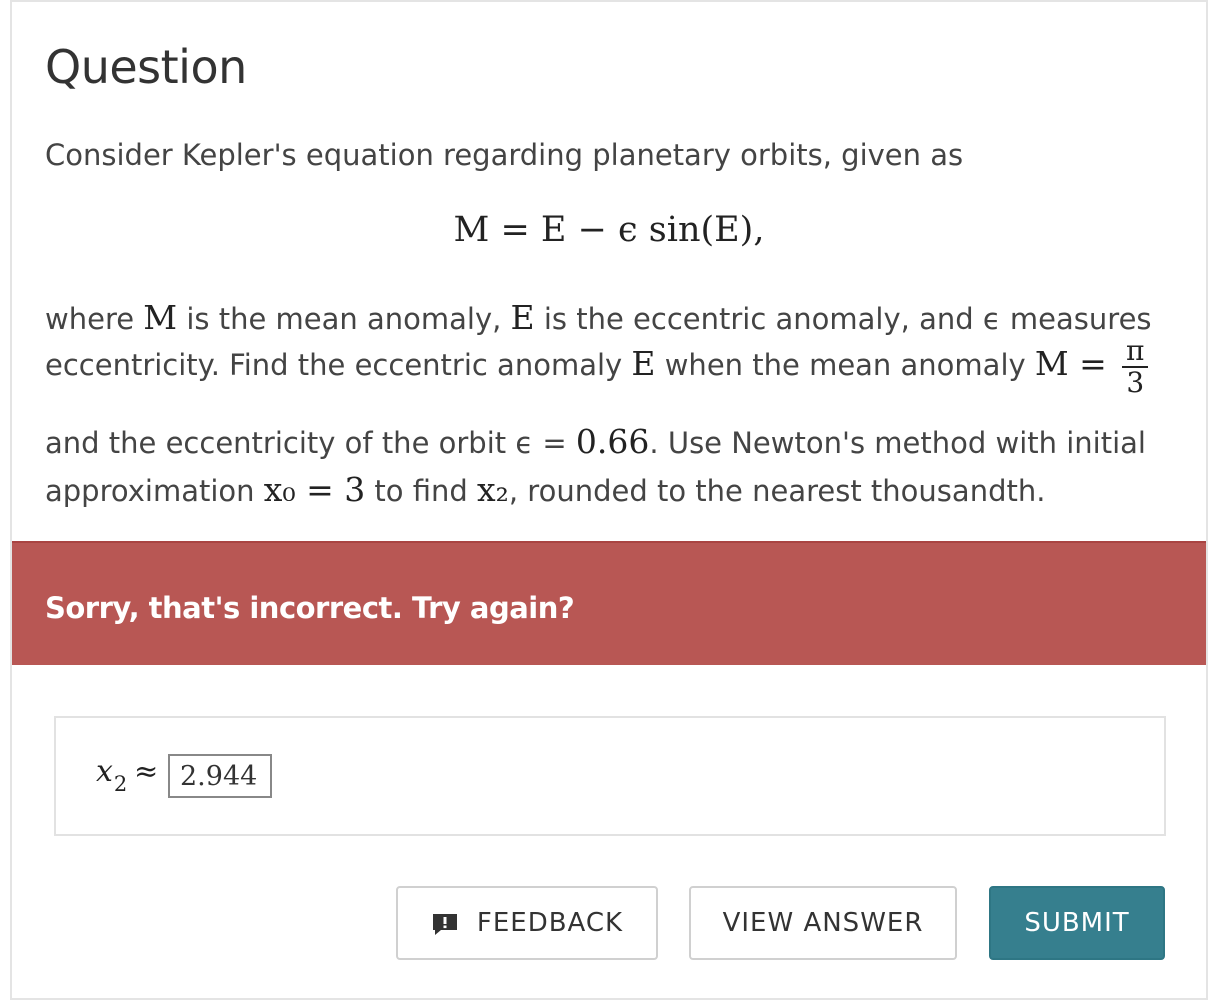  What do you see at coordinates (610, 776) in the screenshot?
I see `answer-area: x2 ≈` at bounding box center [610, 776].